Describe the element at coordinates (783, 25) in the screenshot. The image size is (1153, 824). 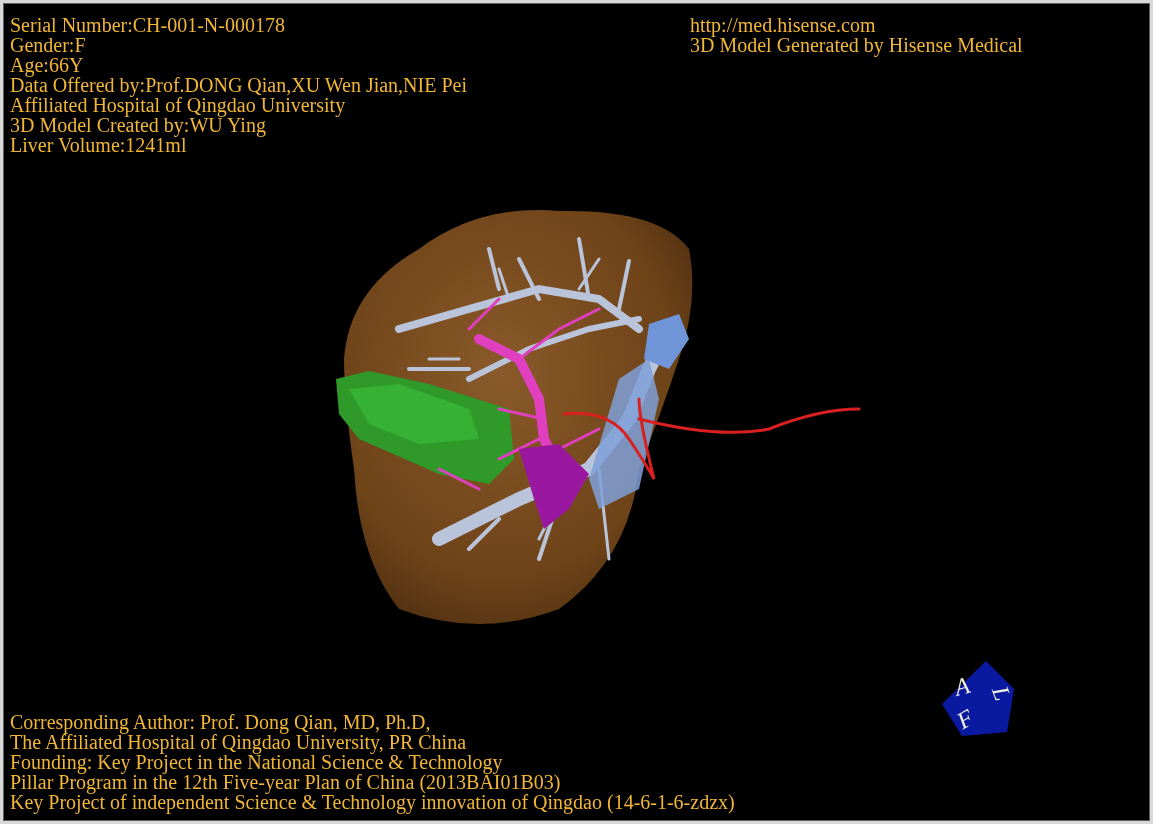
I see `info-text: http://med.hisense.com` at that location.